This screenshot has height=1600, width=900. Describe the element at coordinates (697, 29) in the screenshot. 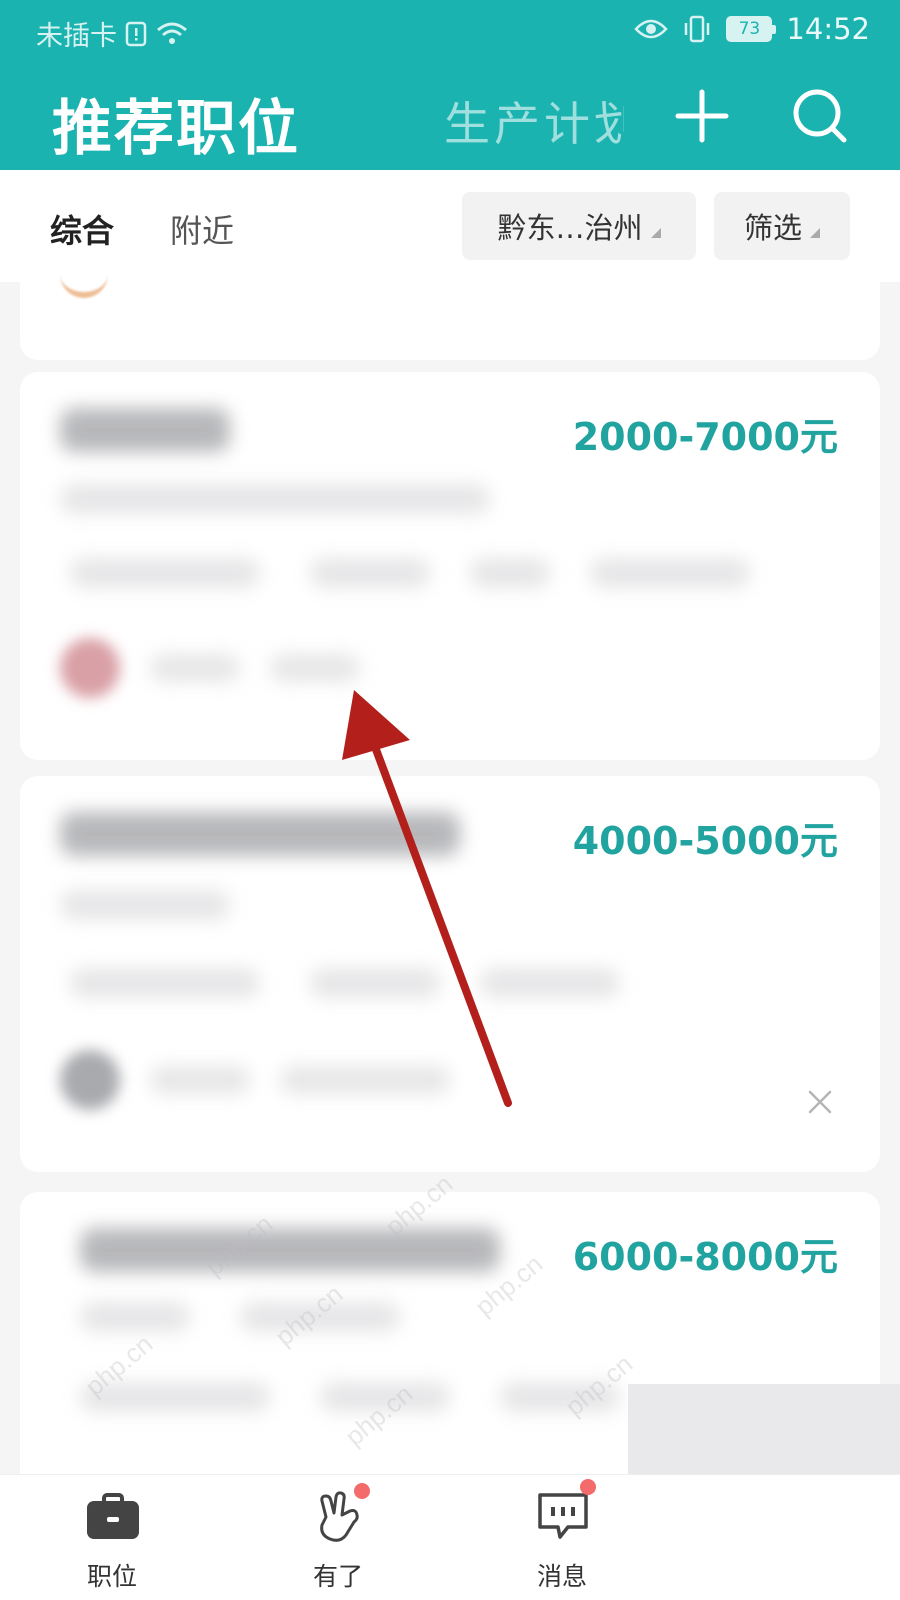

I see `vibrate-icon` at that location.